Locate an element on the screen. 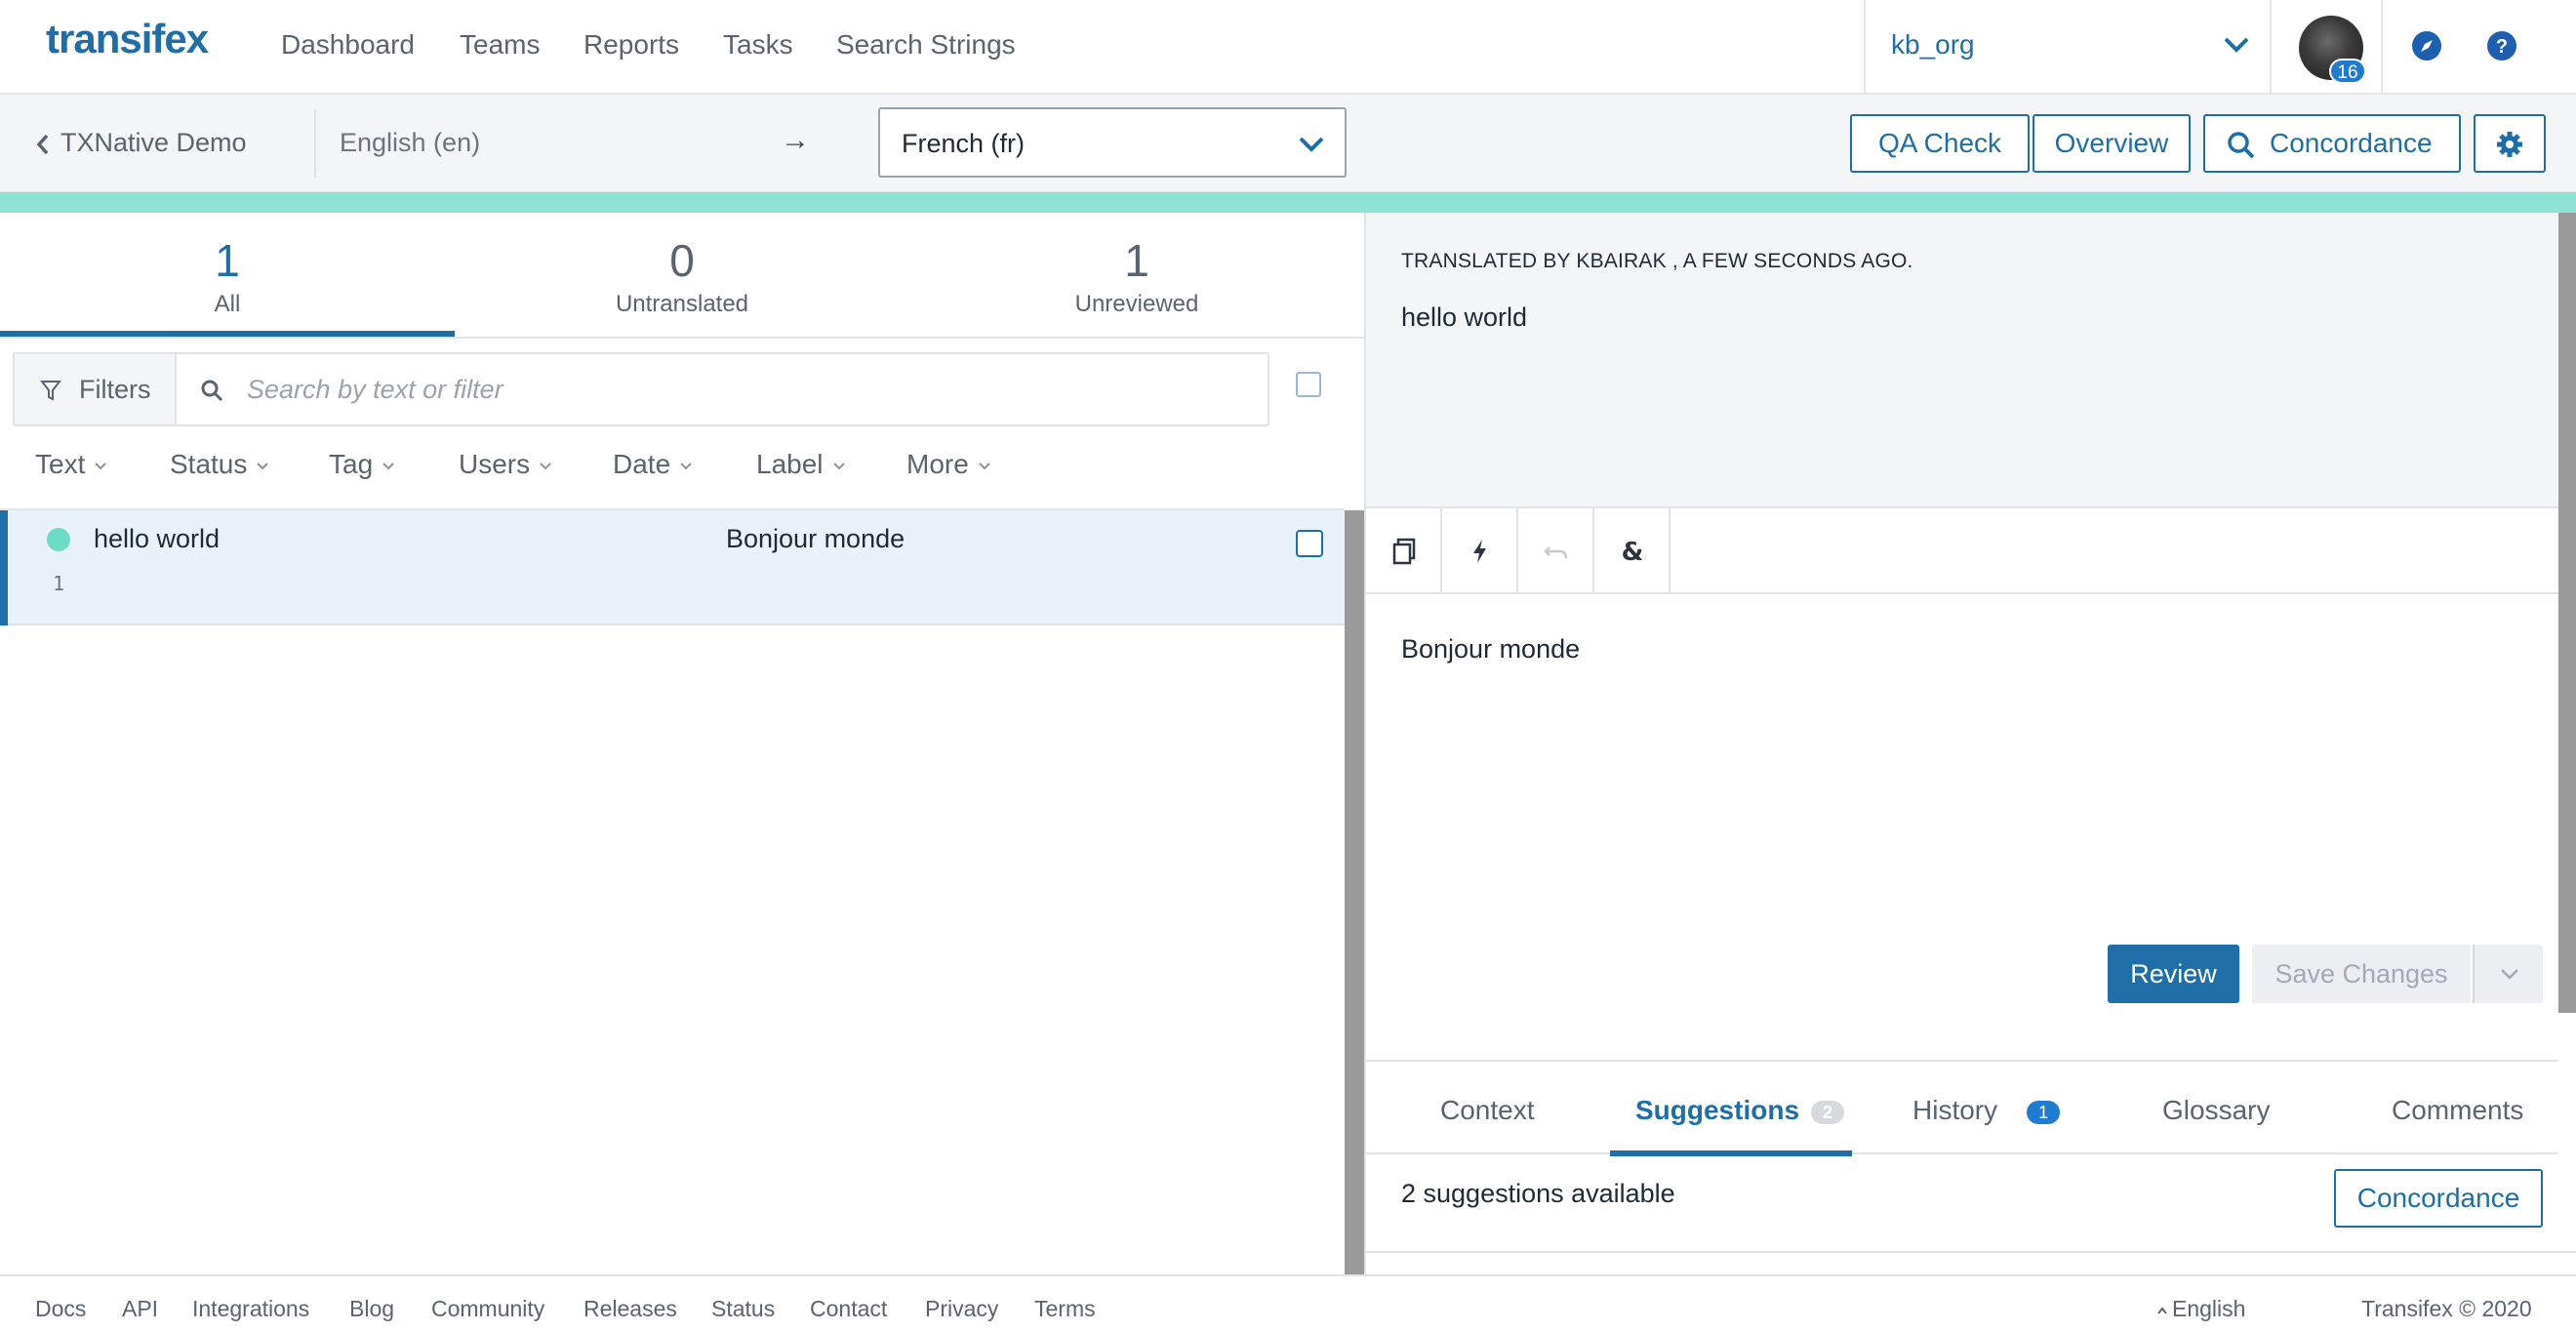 This screenshot has height=1331, width=2576. stat-untranslated: 0 Untranslated is located at coordinates (682, 275).